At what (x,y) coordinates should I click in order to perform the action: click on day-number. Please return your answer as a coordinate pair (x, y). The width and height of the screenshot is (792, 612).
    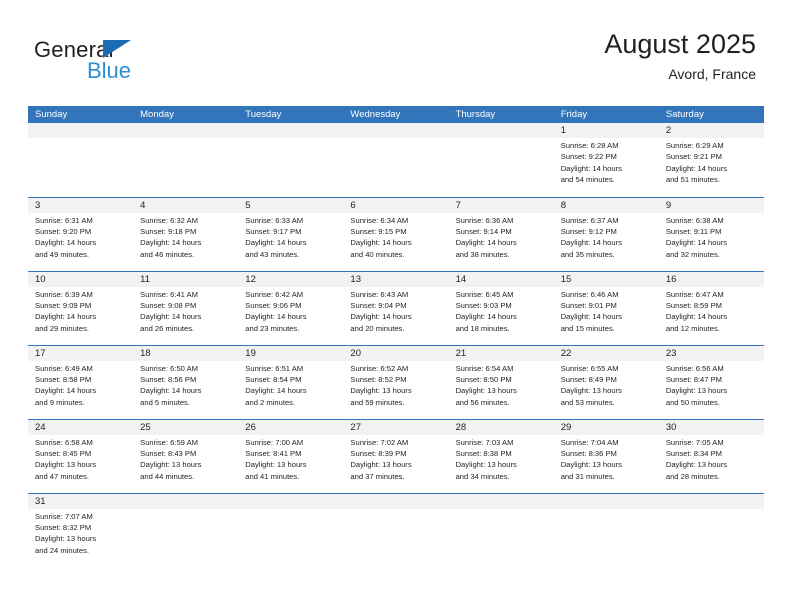
    Looking at the image, I should click on (396, 501).